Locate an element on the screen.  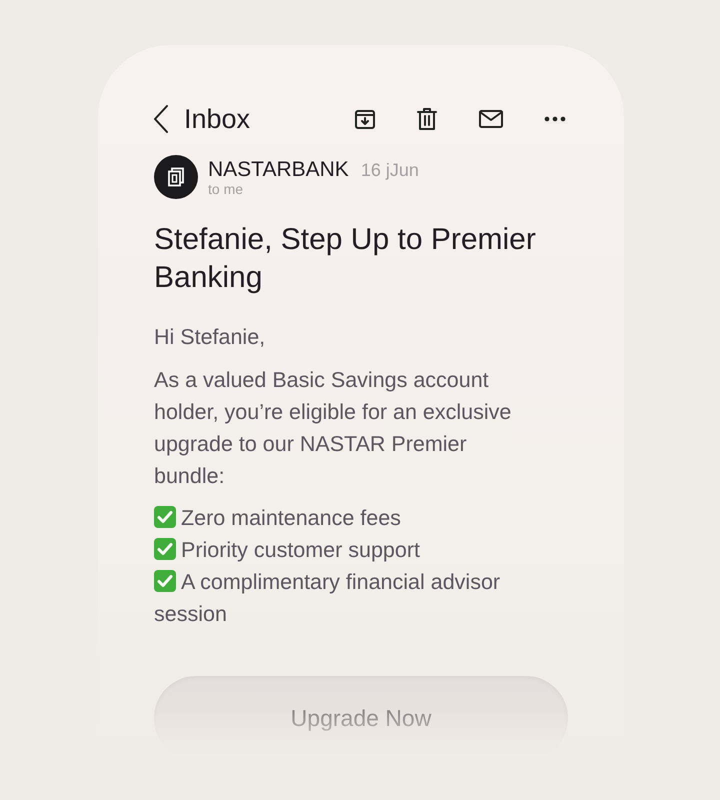
benefit-text: Zero maintenance fees is located at coordinates (291, 518).